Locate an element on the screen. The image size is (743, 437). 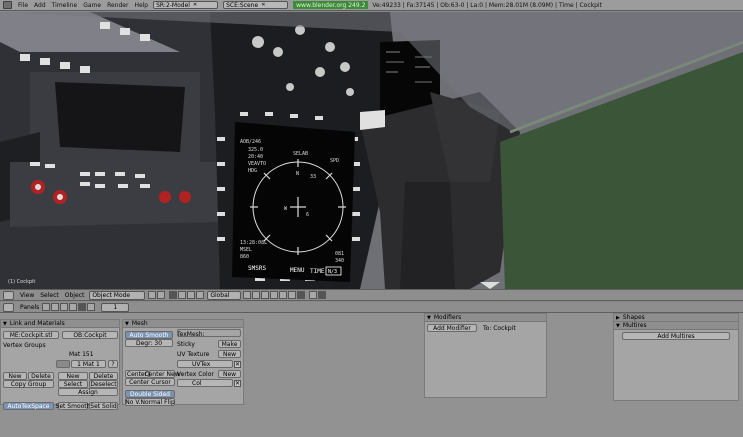
vertex-color-new-button: New is located at coordinates (229, 374).